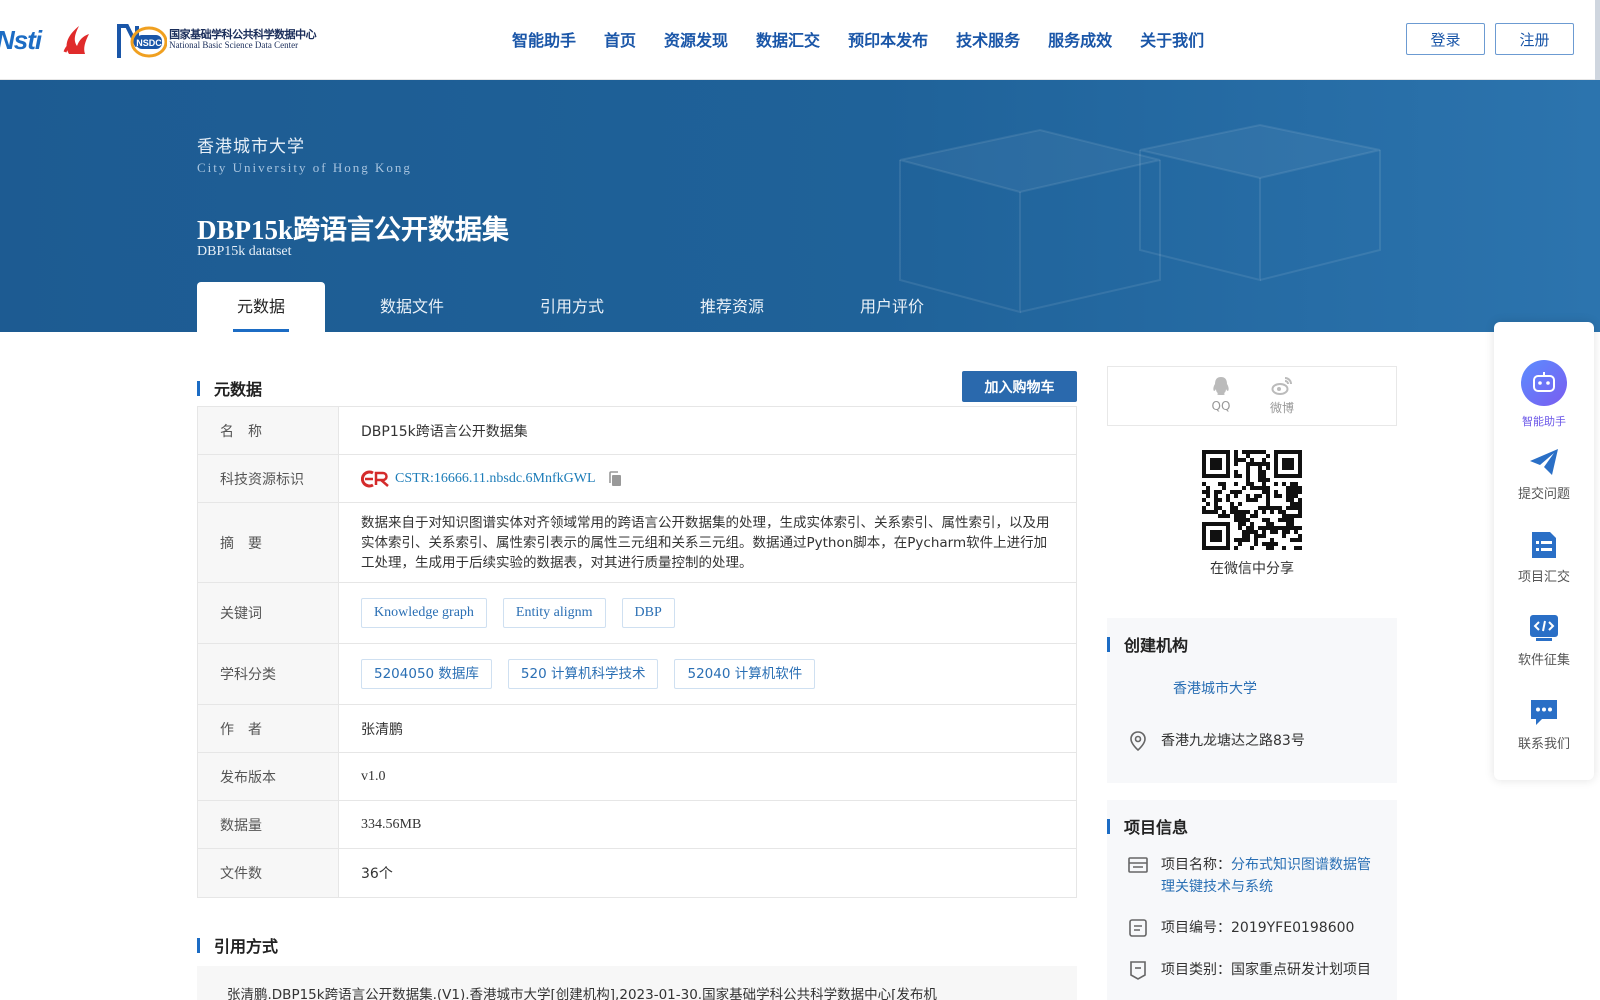 This screenshot has height=1000, width=1600. Describe the element at coordinates (1544, 712) in the screenshot. I see `chat-bubble-icon` at that location.